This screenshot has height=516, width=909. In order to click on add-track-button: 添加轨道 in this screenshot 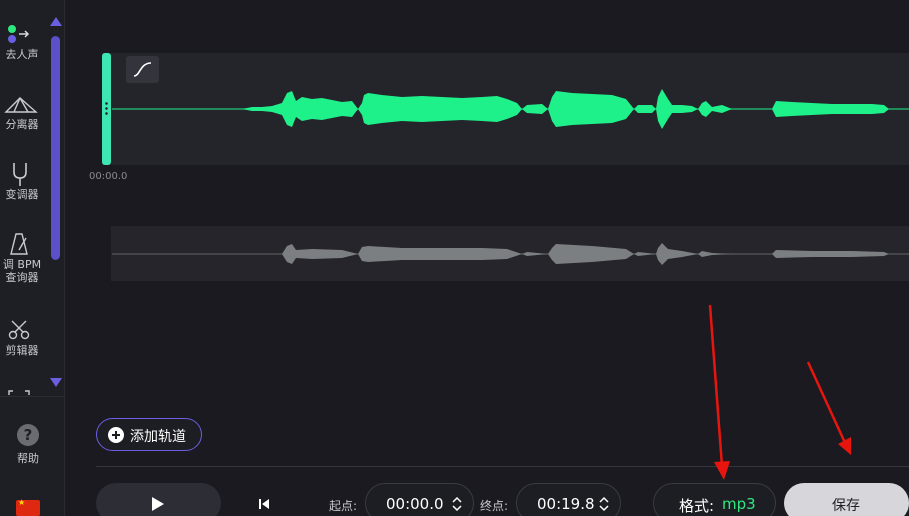, I will do `click(149, 434)`.